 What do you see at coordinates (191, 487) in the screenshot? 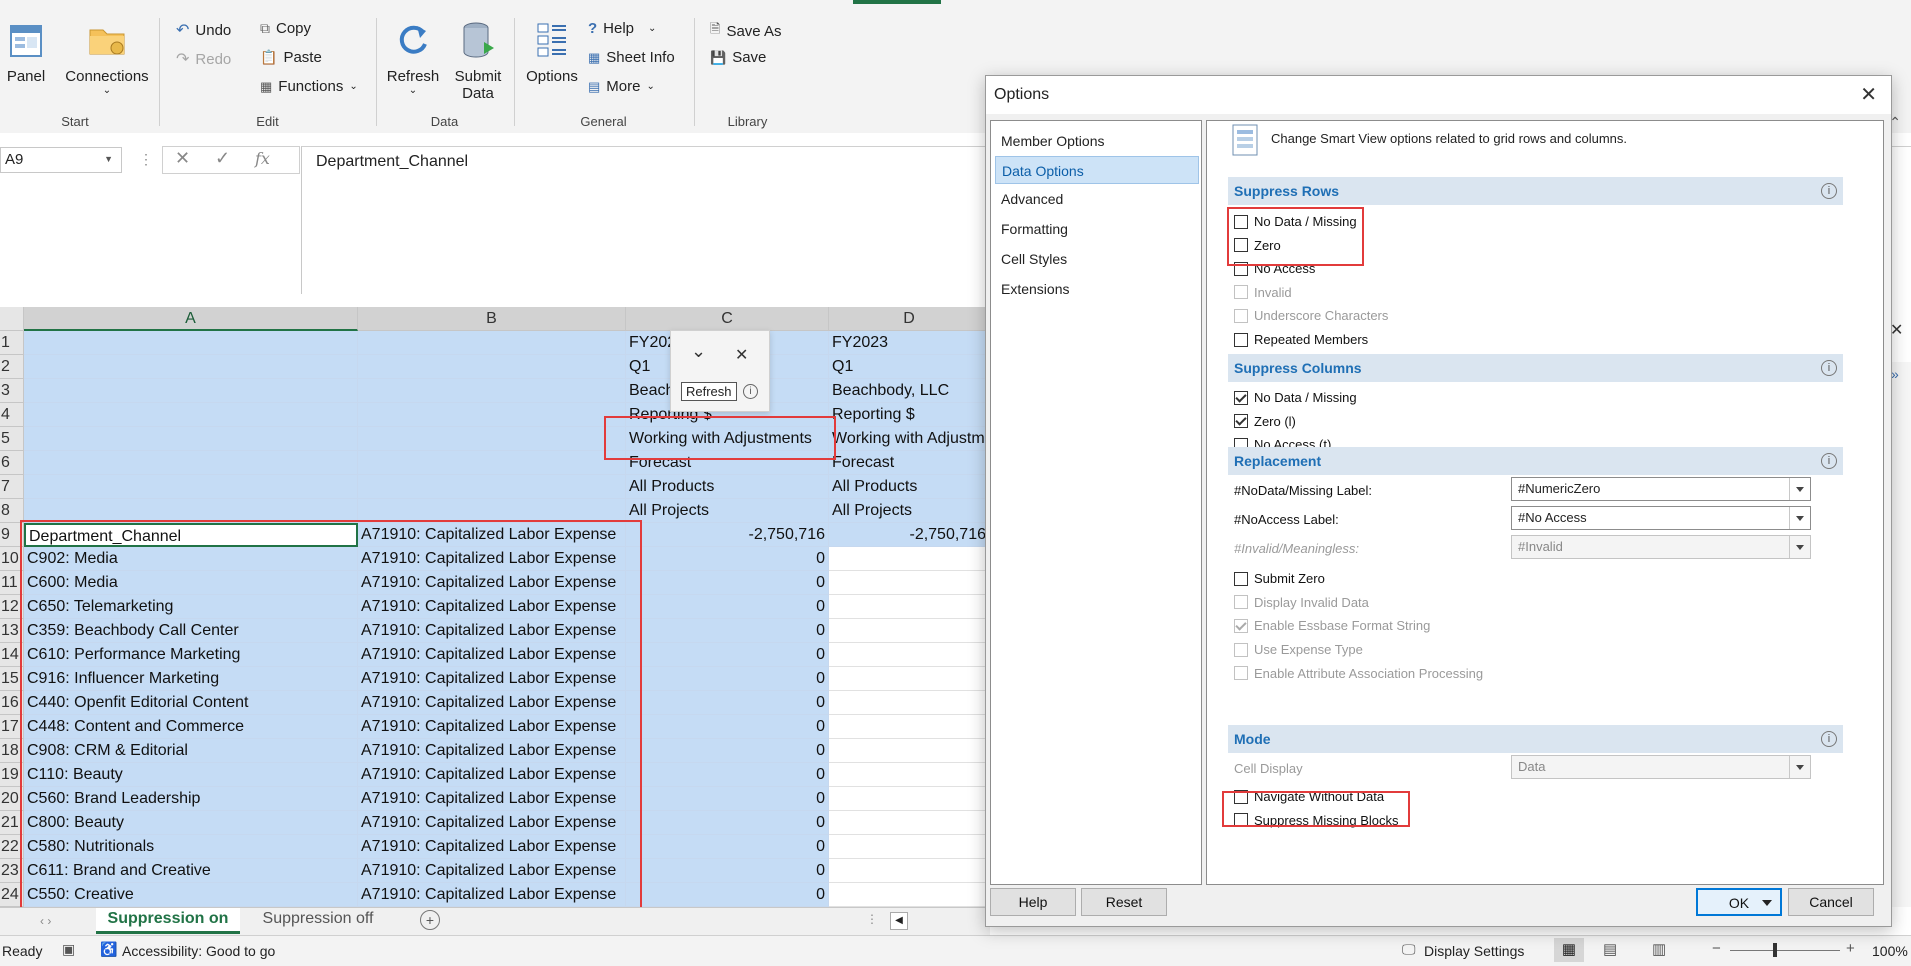
I see `cell-a7` at bounding box center [191, 487].